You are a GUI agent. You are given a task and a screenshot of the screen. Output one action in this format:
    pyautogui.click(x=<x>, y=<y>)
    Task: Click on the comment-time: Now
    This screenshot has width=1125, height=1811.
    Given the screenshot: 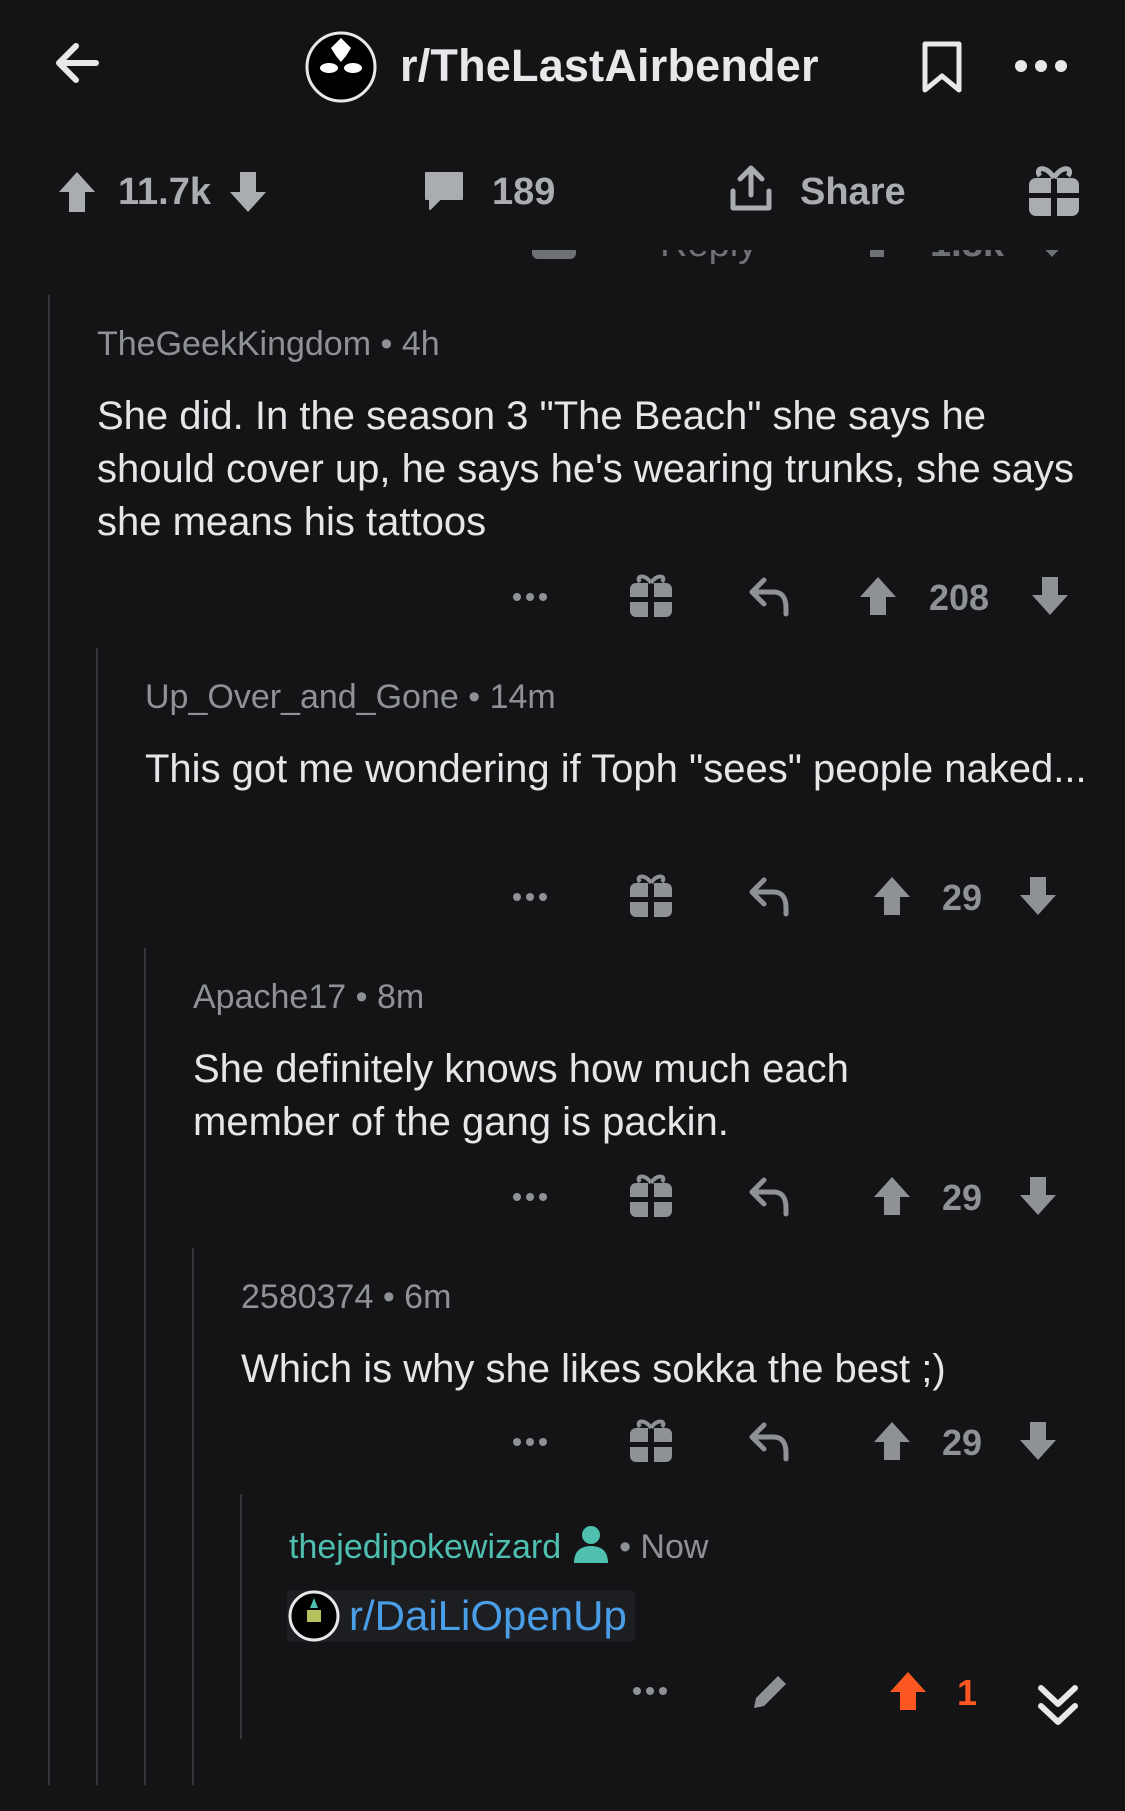 What is the action you would take?
    pyautogui.click(x=674, y=1547)
    